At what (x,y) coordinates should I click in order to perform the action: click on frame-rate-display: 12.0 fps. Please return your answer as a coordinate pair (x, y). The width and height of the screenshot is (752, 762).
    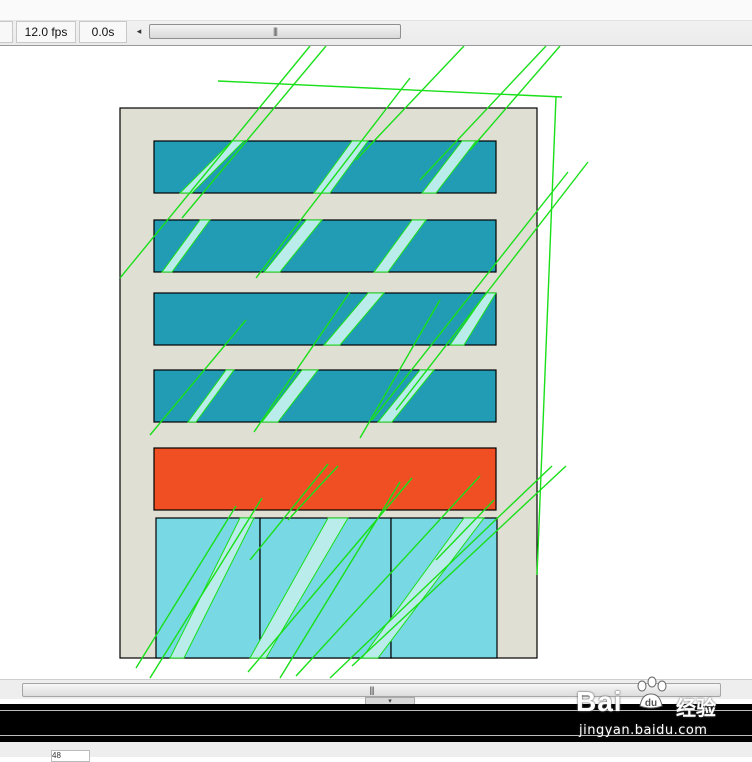
    Looking at the image, I should click on (46, 32).